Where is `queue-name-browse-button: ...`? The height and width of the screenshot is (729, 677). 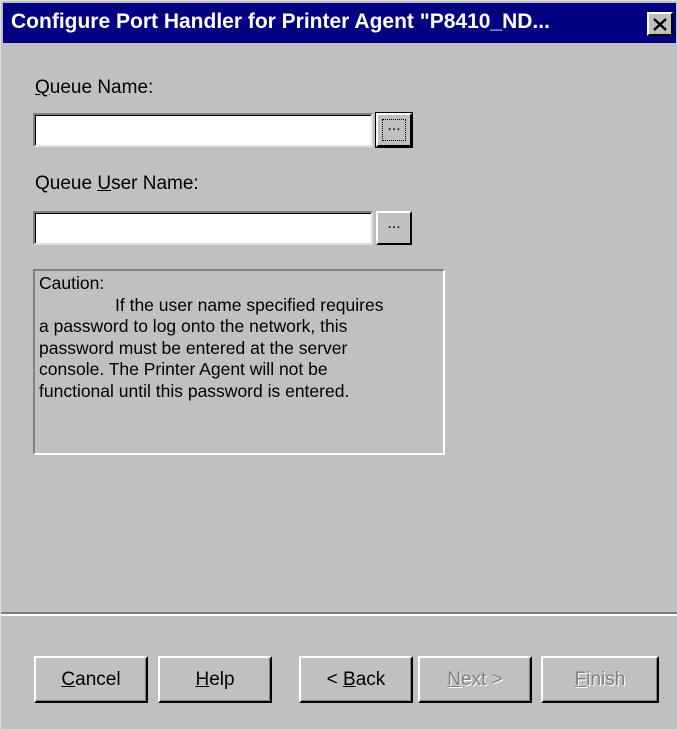
queue-name-browse-button: ... is located at coordinates (394, 130).